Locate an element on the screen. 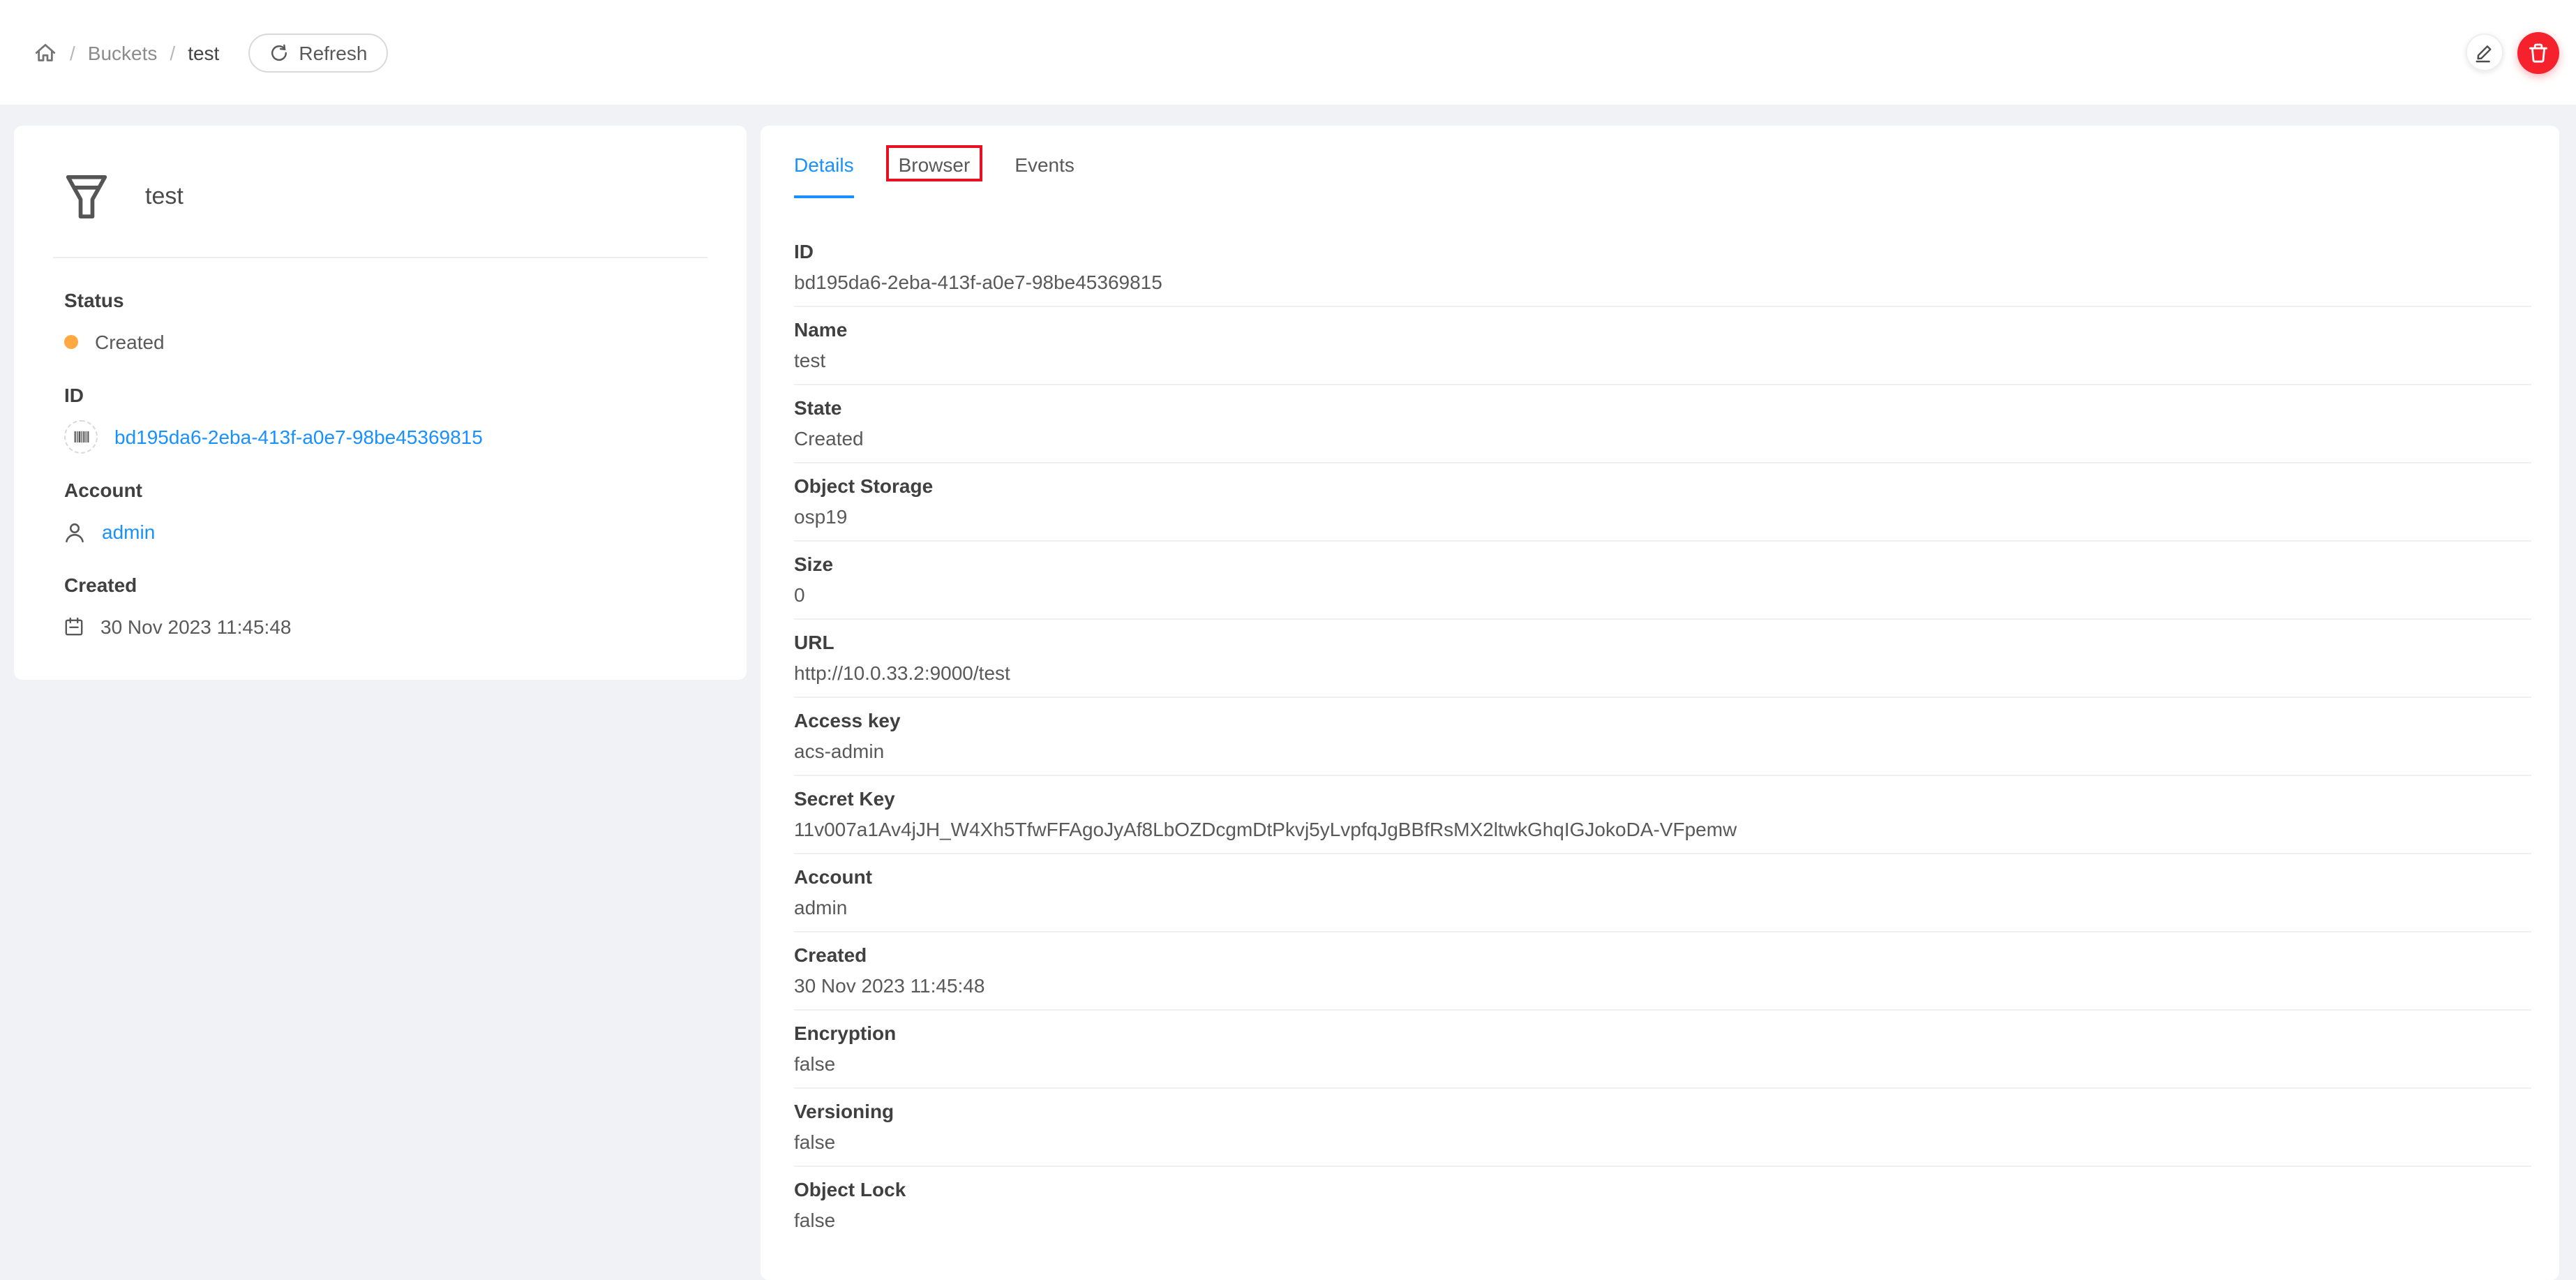 This screenshot has width=2576, height=1280. user-icon is located at coordinates (74, 531).